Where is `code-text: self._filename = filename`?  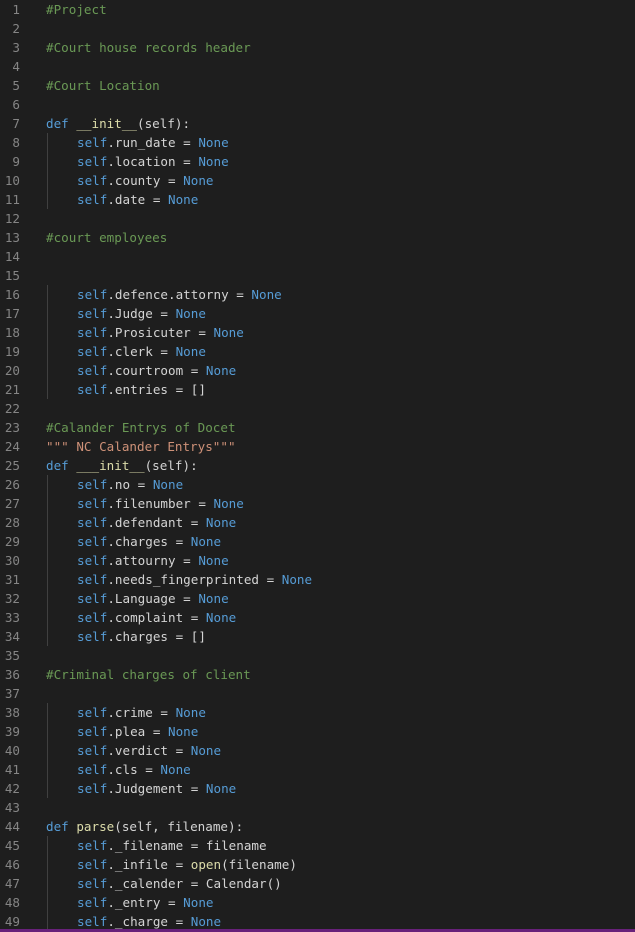
code-text: self._filename = filename is located at coordinates (172, 845).